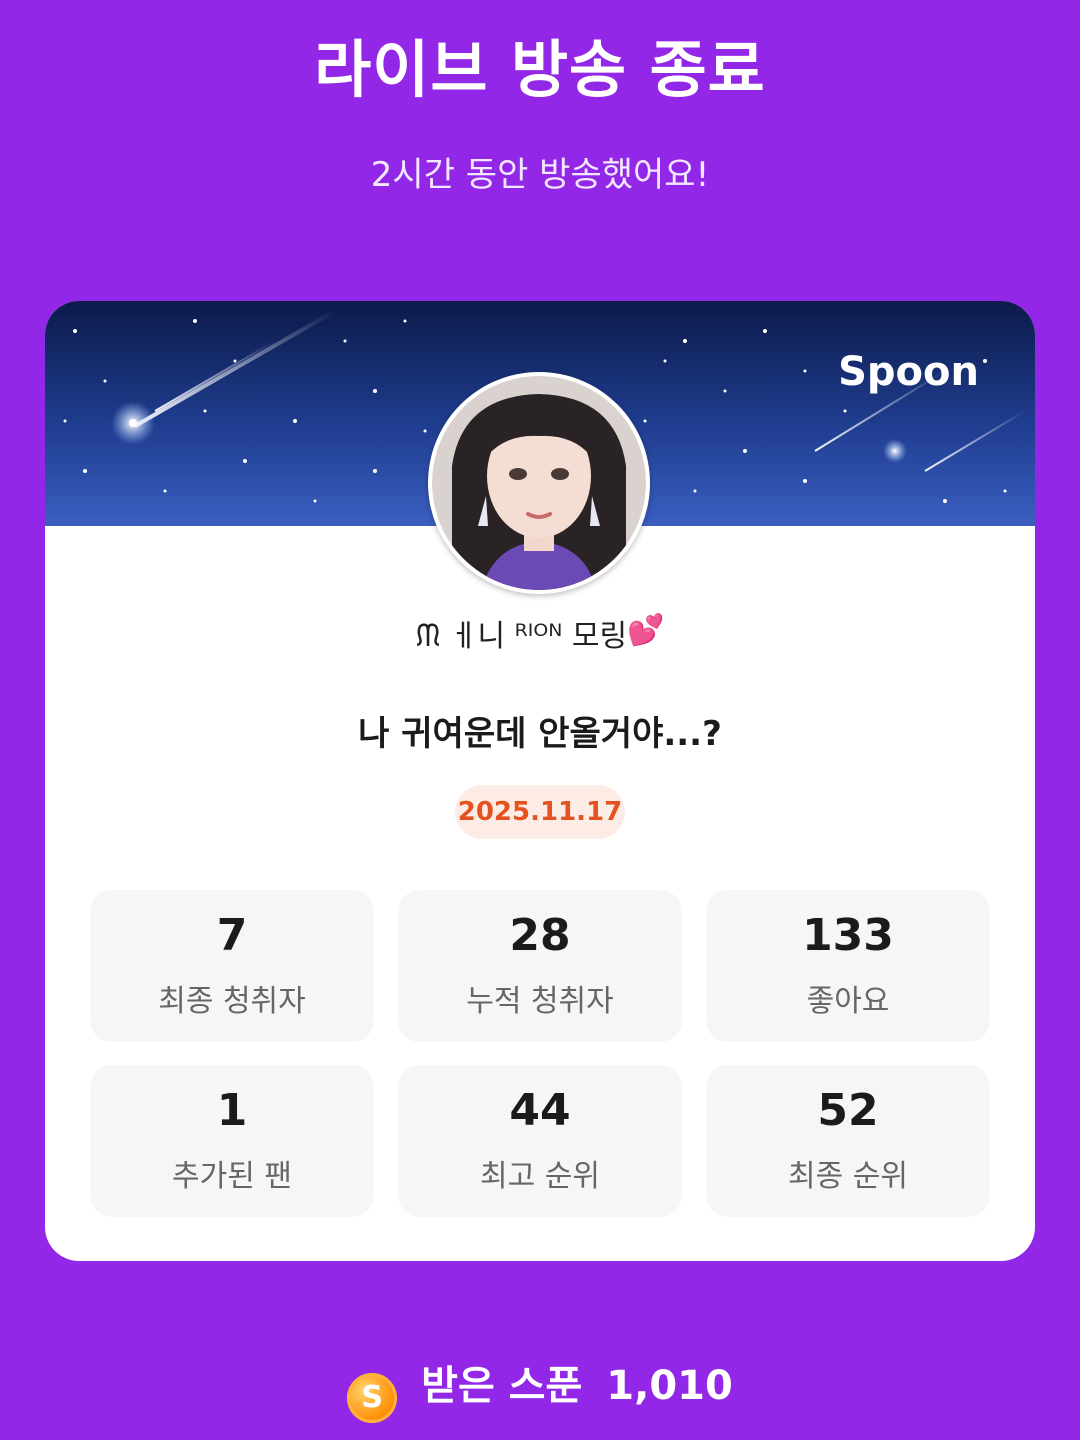  I want to click on stat-value: 52, so click(848, 1110).